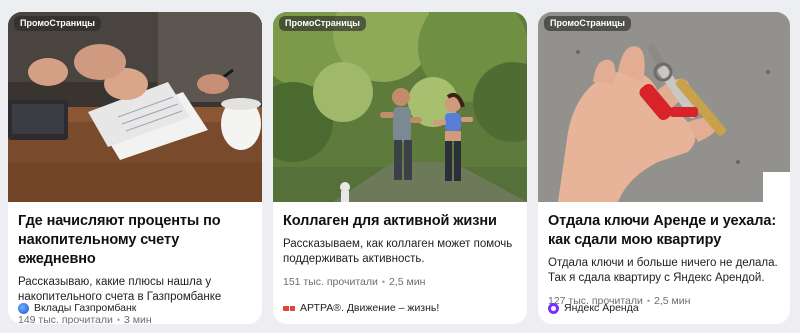 The width and height of the screenshot is (800, 333). What do you see at coordinates (400, 221) in the screenshot?
I see `card-title: Коллаген для активной жизни` at bounding box center [400, 221].